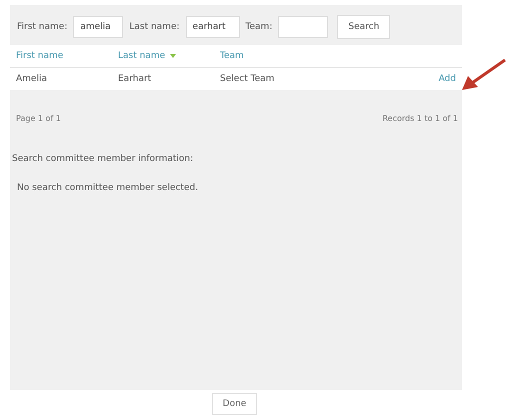  Describe the element at coordinates (447, 79) in the screenshot. I see `add-link: Add` at that location.